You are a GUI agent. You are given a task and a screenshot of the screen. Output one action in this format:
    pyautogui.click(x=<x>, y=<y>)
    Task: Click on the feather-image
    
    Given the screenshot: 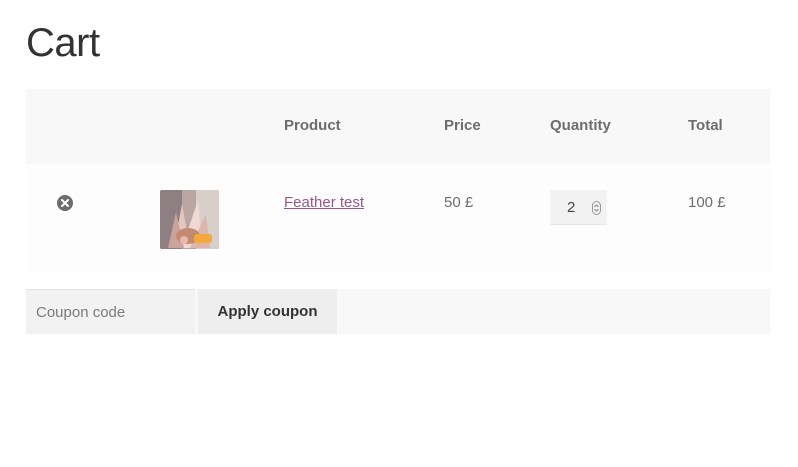 What is the action you would take?
    pyautogui.click(x=189, y=219)
    